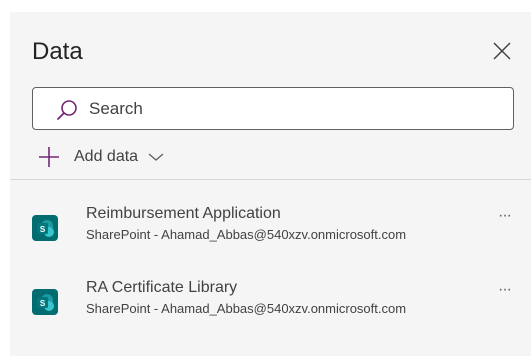  What do you see at coordinates (294, 108) in the screenshot?
I see `search-input` at bounding box center [294, 108].